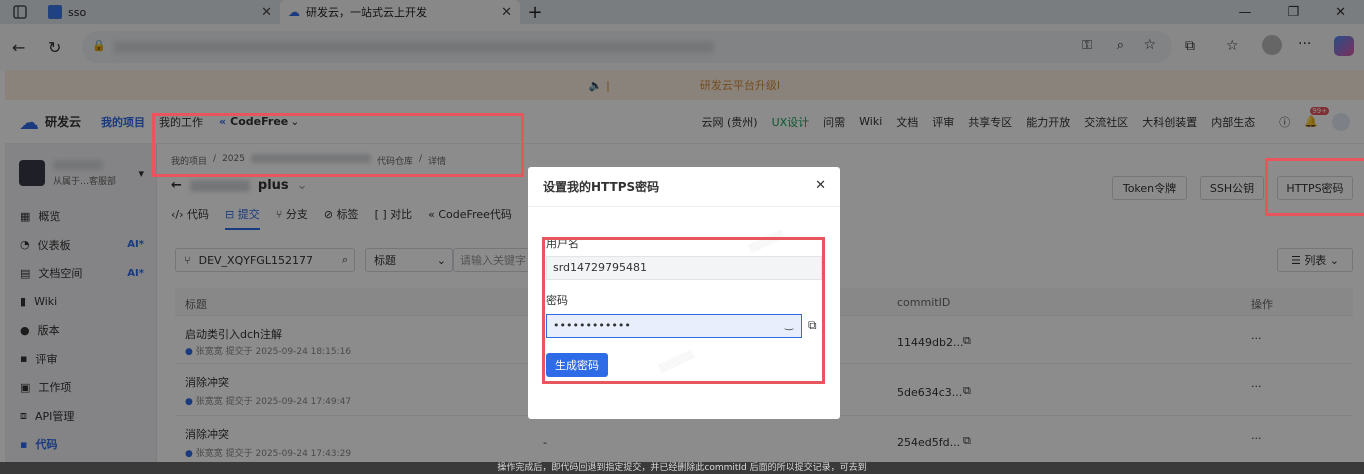 The image size is (1364, 474). I want to click on close-icon: ✕, so click(820, 185).